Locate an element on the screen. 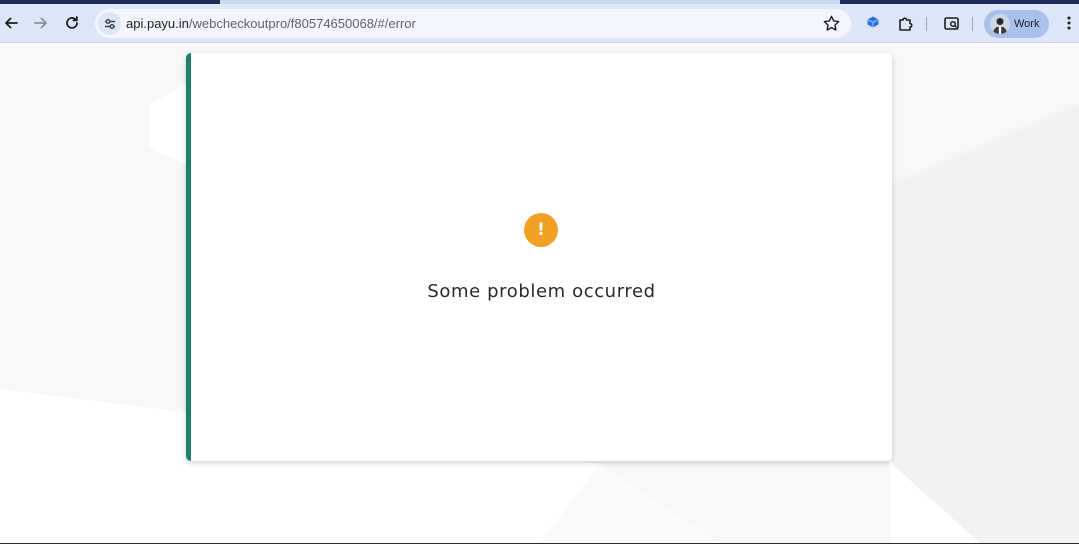 This screenshot has height=544, width=1079. star-icon is located at coordinates (831, 23).